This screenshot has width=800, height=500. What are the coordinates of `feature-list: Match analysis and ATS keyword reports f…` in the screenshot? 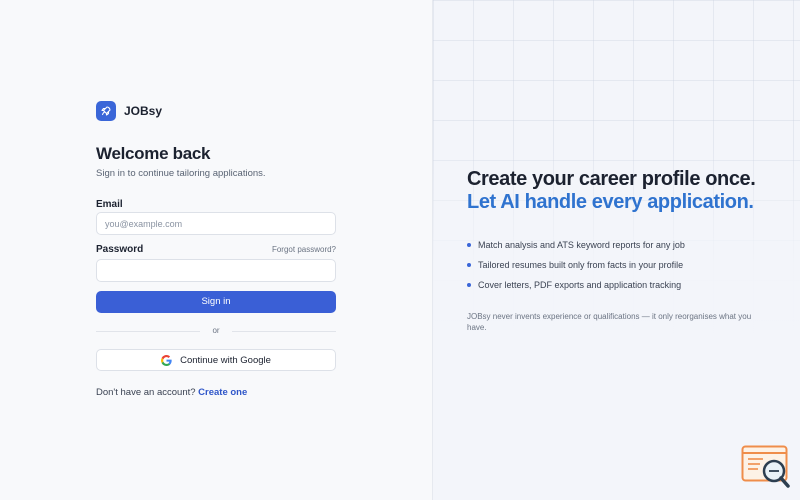 It's located at (576, 265).